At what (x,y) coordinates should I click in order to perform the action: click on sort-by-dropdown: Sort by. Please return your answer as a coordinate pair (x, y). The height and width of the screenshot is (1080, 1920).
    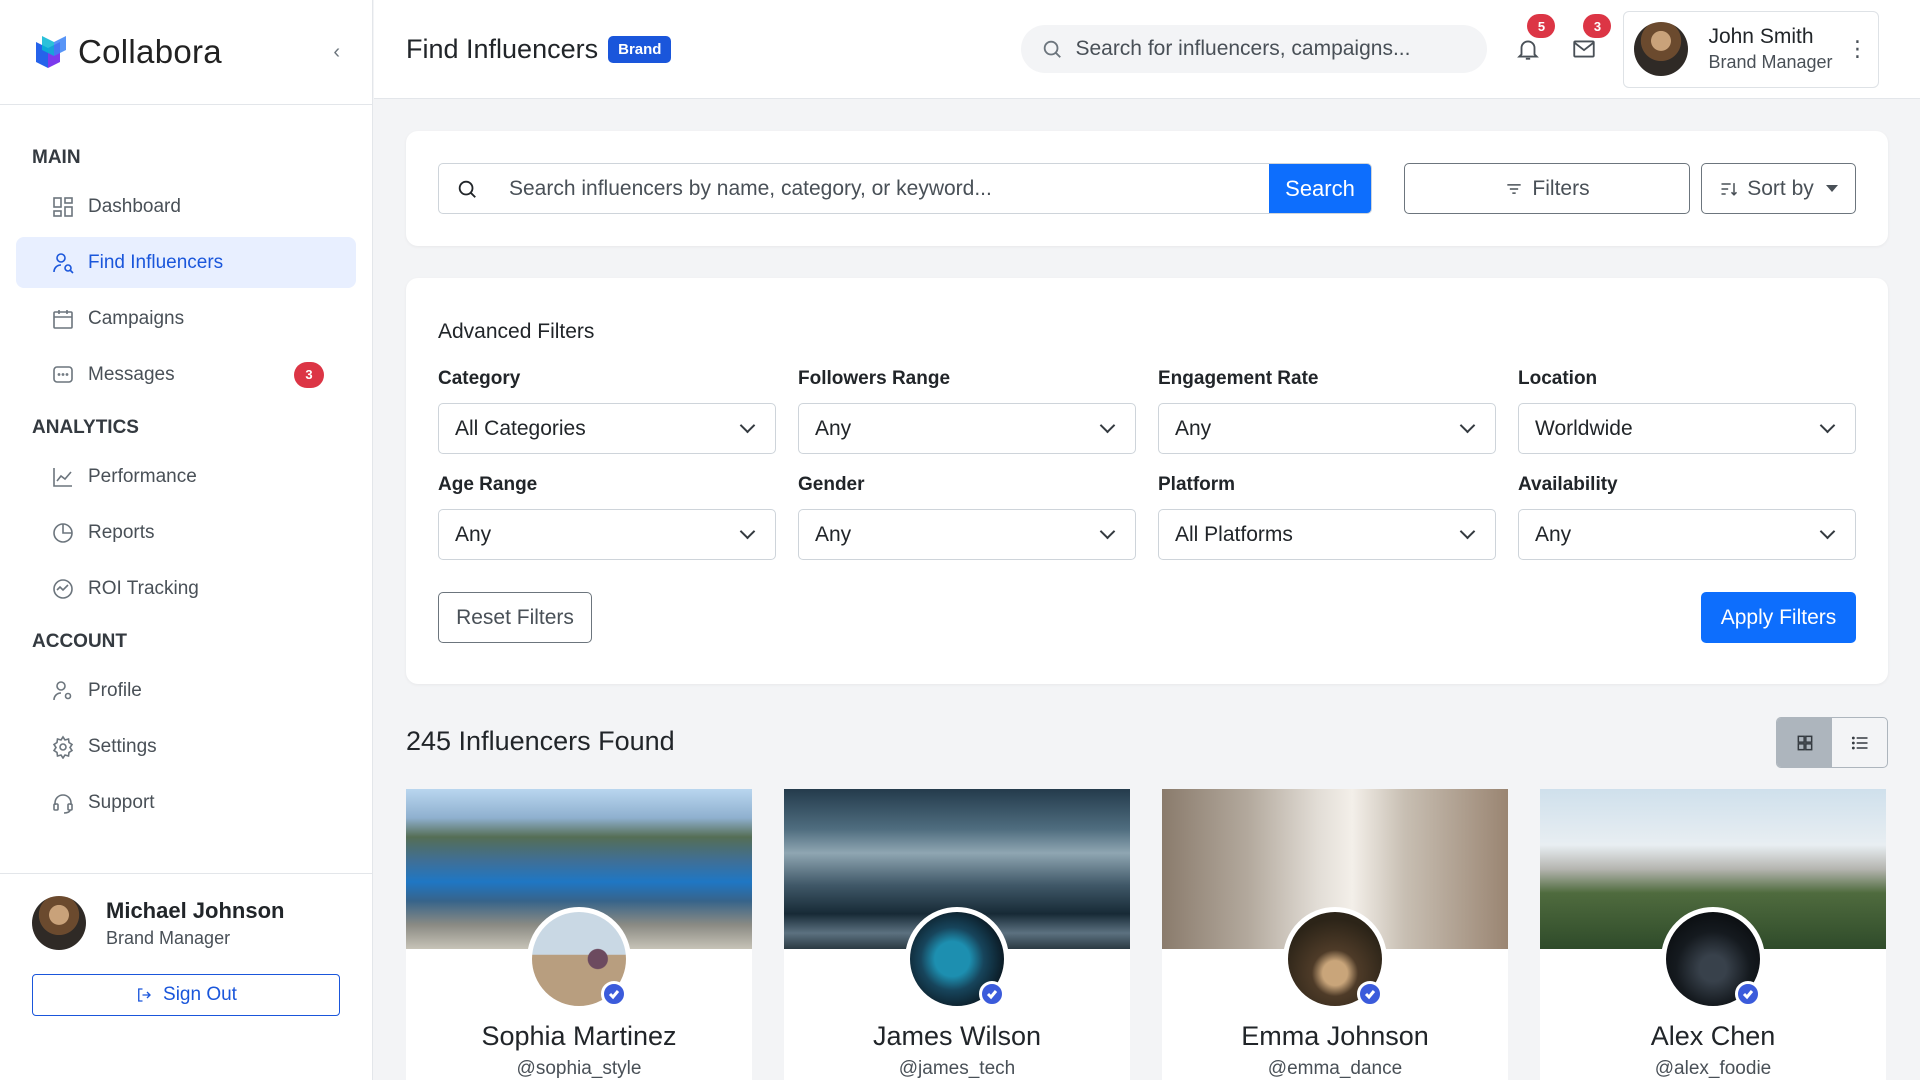
    Looking at the image, I should click on (1778, 188).